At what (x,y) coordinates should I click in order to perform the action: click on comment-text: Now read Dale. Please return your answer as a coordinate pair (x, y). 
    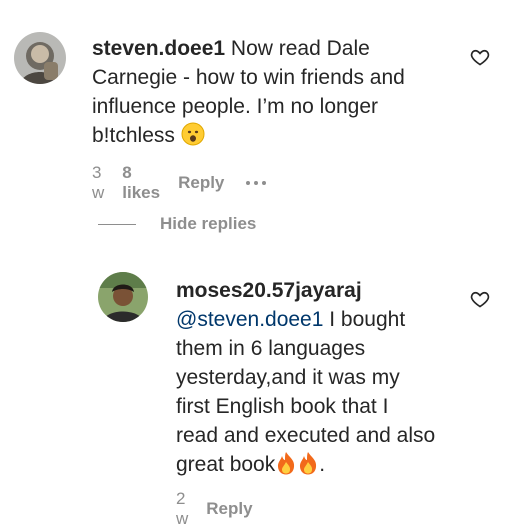
    Looking at the image, I should click on (297, 48).